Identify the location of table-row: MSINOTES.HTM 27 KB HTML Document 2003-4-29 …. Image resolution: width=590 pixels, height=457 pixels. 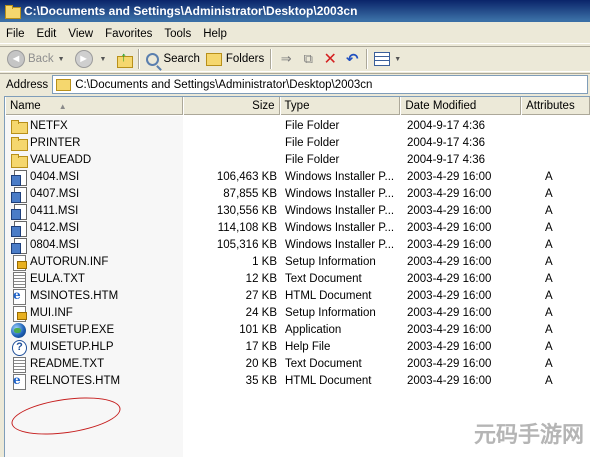
(297, 296).